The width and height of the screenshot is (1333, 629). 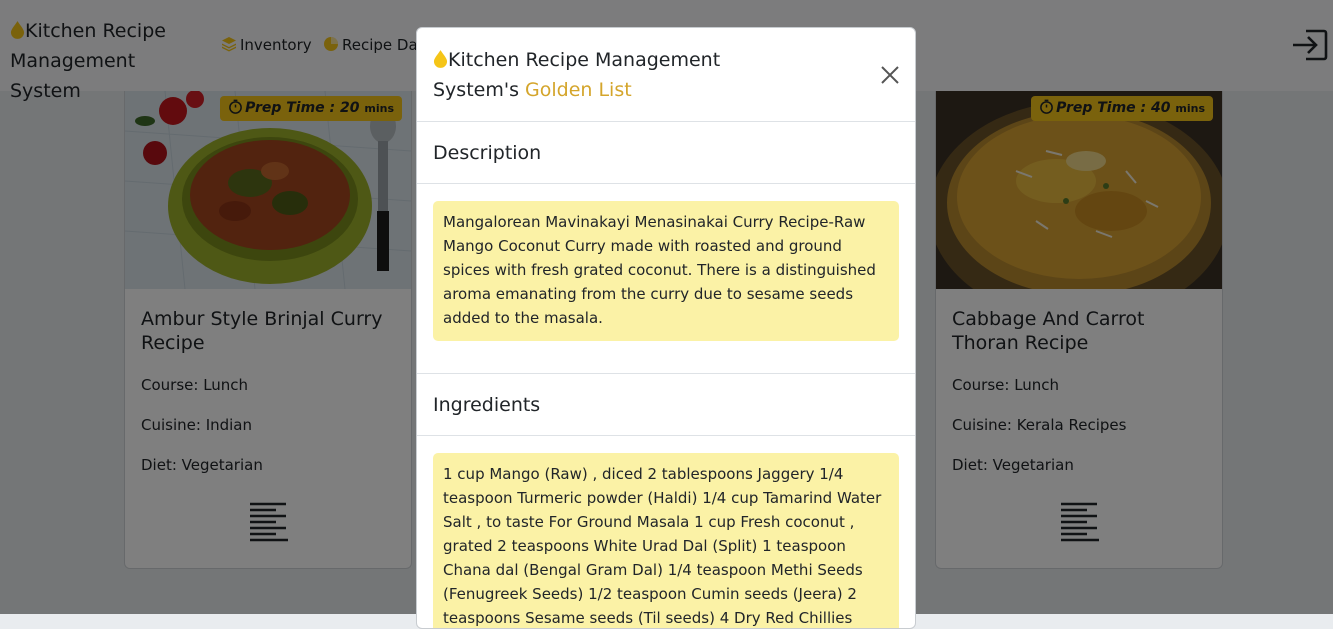 I want to click on drop-icon, so click(x=440, y=59).